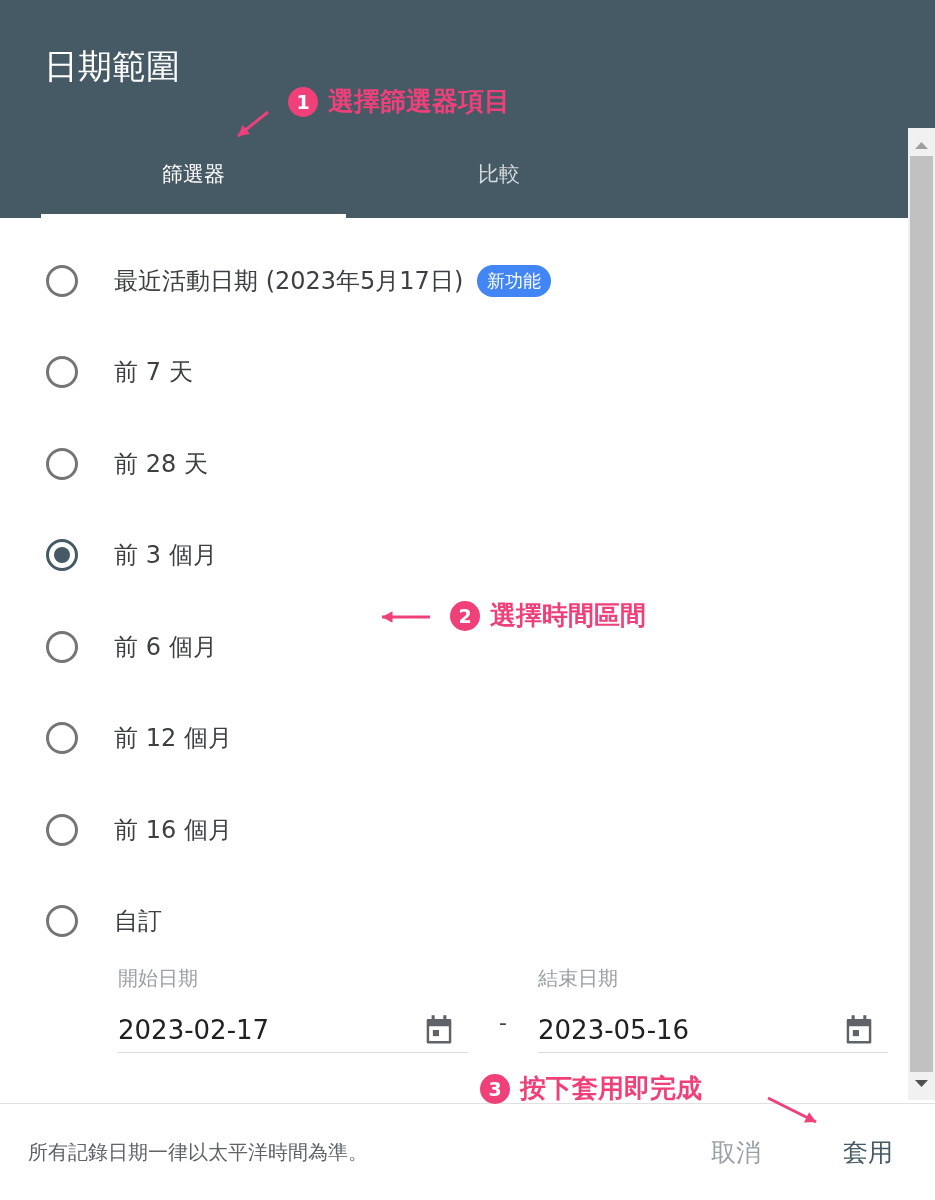  What do you see at coordinates (161, 464) in the screenshot?
I see `option-label: 前 28 天` at bounding box center [161, 464].